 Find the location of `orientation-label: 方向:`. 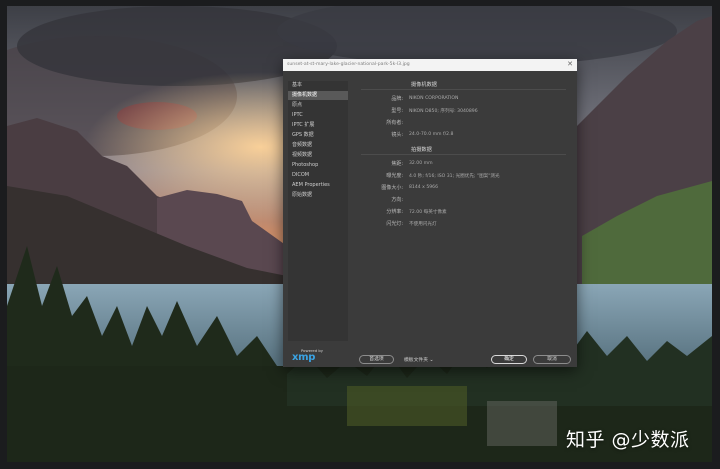

orientation-label: 方向: is located at coordinates (397, 200).